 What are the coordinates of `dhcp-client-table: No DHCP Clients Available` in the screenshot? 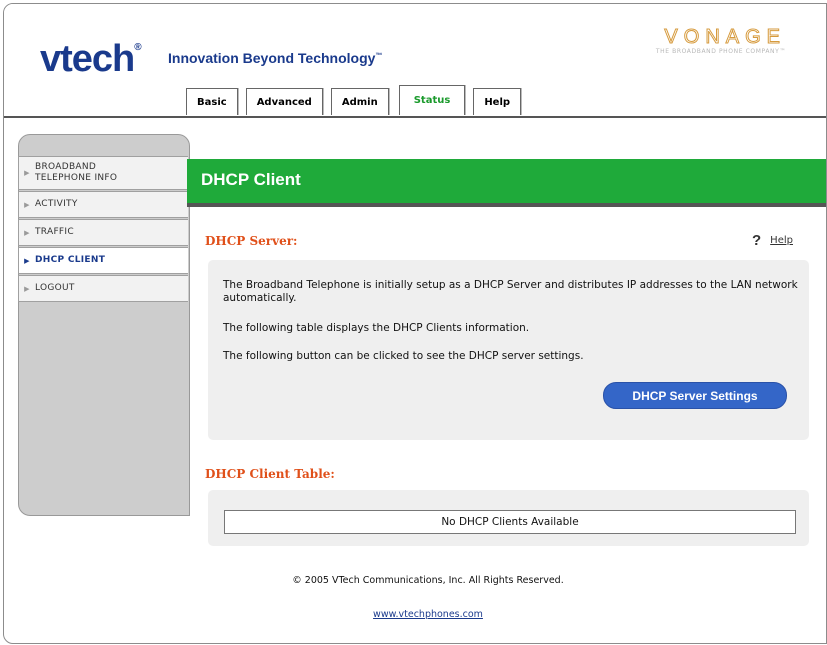 It's located at (510, 522).